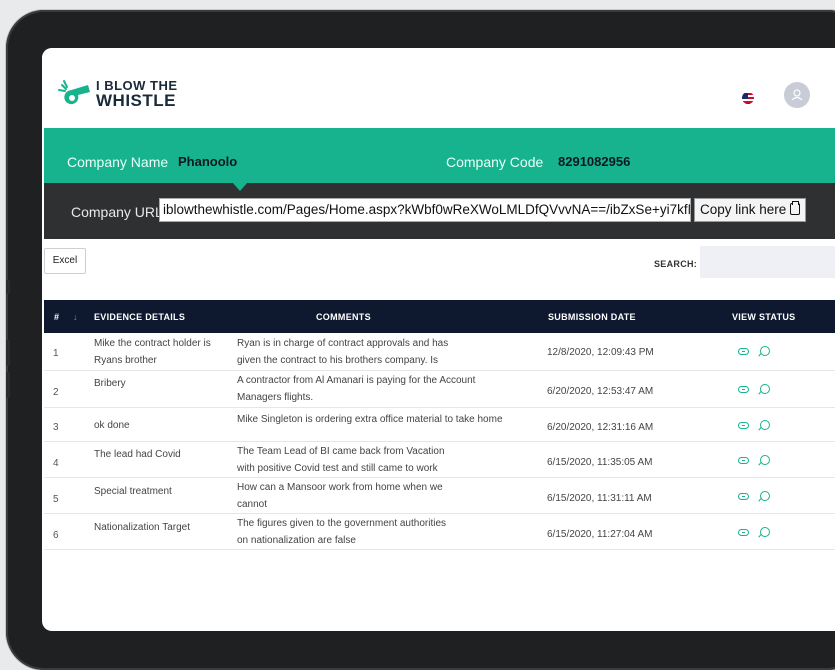 Image resolution: width=835 pixels, height=670 pixels. Describe the element at coordinates (56, 535) in the screenshot. I see `row-number: 6` at that location.